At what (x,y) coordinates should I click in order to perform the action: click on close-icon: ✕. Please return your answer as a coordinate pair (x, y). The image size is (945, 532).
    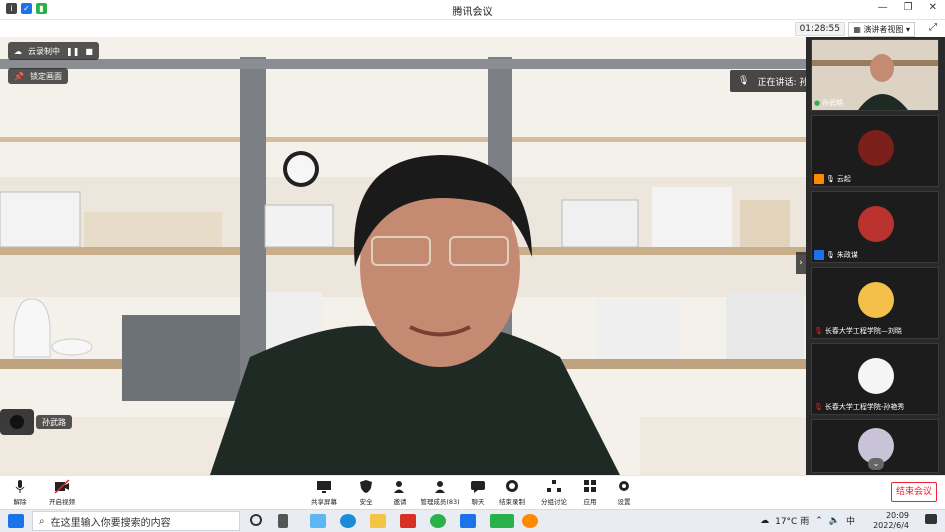
    Looking at the image, I should click on (933, 7).